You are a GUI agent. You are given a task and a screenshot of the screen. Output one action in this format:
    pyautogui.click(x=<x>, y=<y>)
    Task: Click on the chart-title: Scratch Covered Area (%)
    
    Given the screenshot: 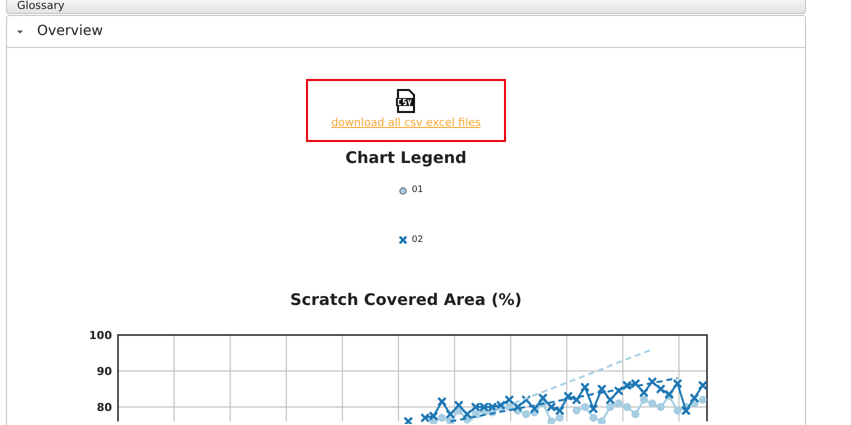 What is the action you would take?
    pyautogui.click(x=406, y=300)
    